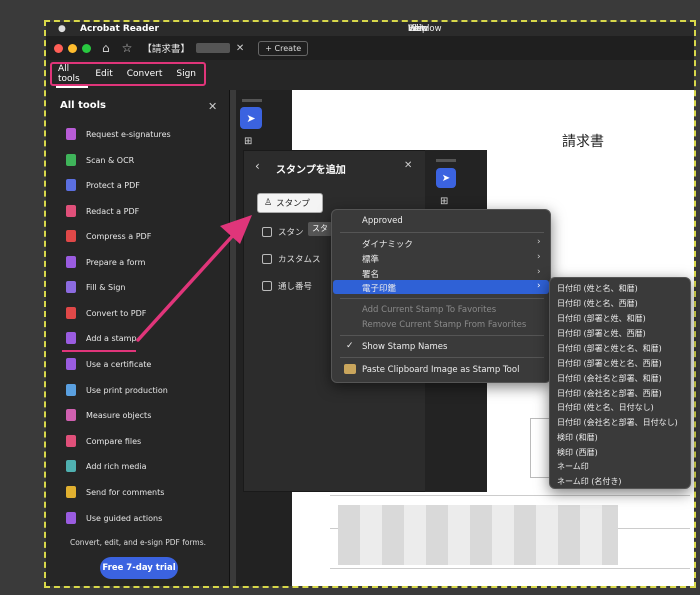 The width and height of the screenshot is (700, 595). I want to click on tool-use-certificate: Use a certificate, so click(108, 364).